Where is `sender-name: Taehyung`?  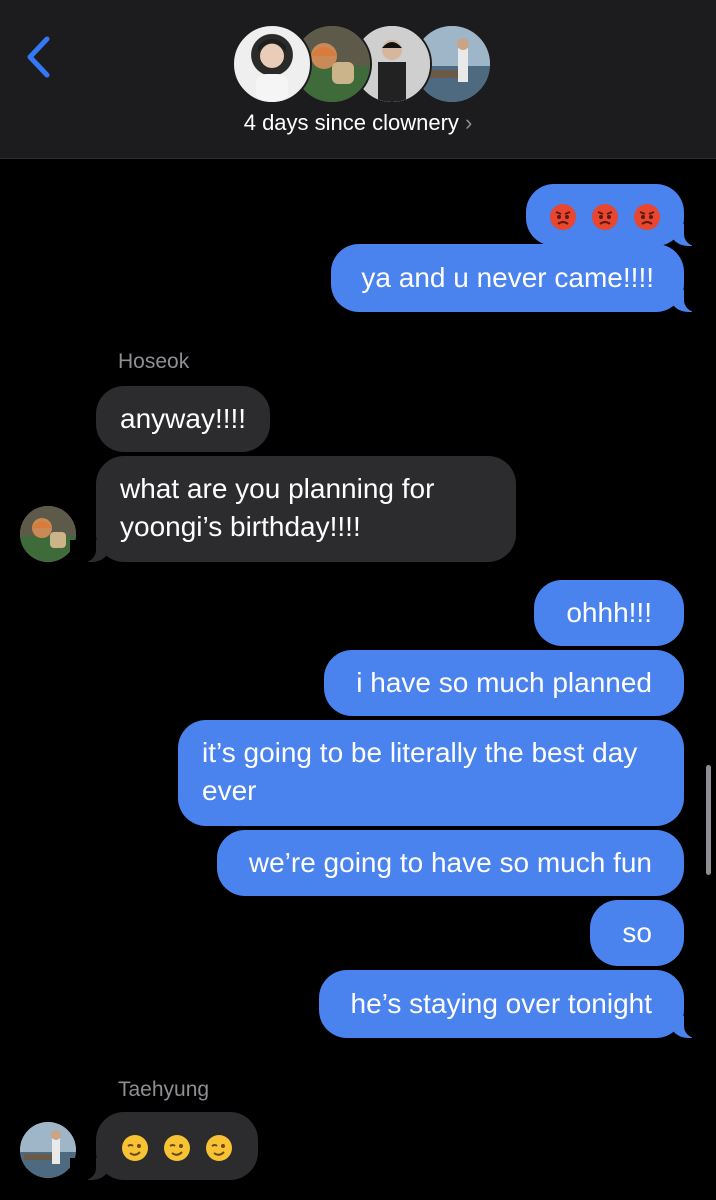
sender-name: Taehyung is located at coordinates (164, 1089).